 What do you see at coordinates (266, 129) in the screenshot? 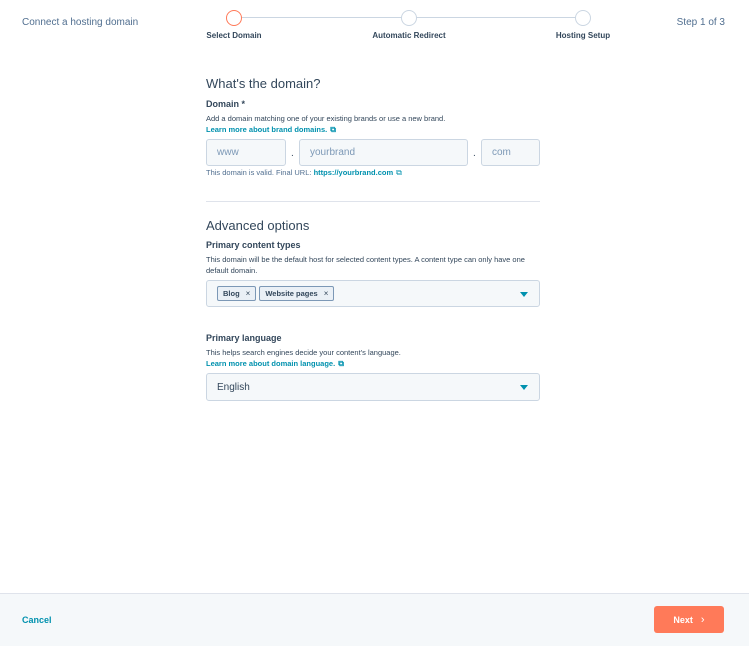
I see `brand-domains-link-text: Learn more about brand domains.` at bounding box center [266, 129].